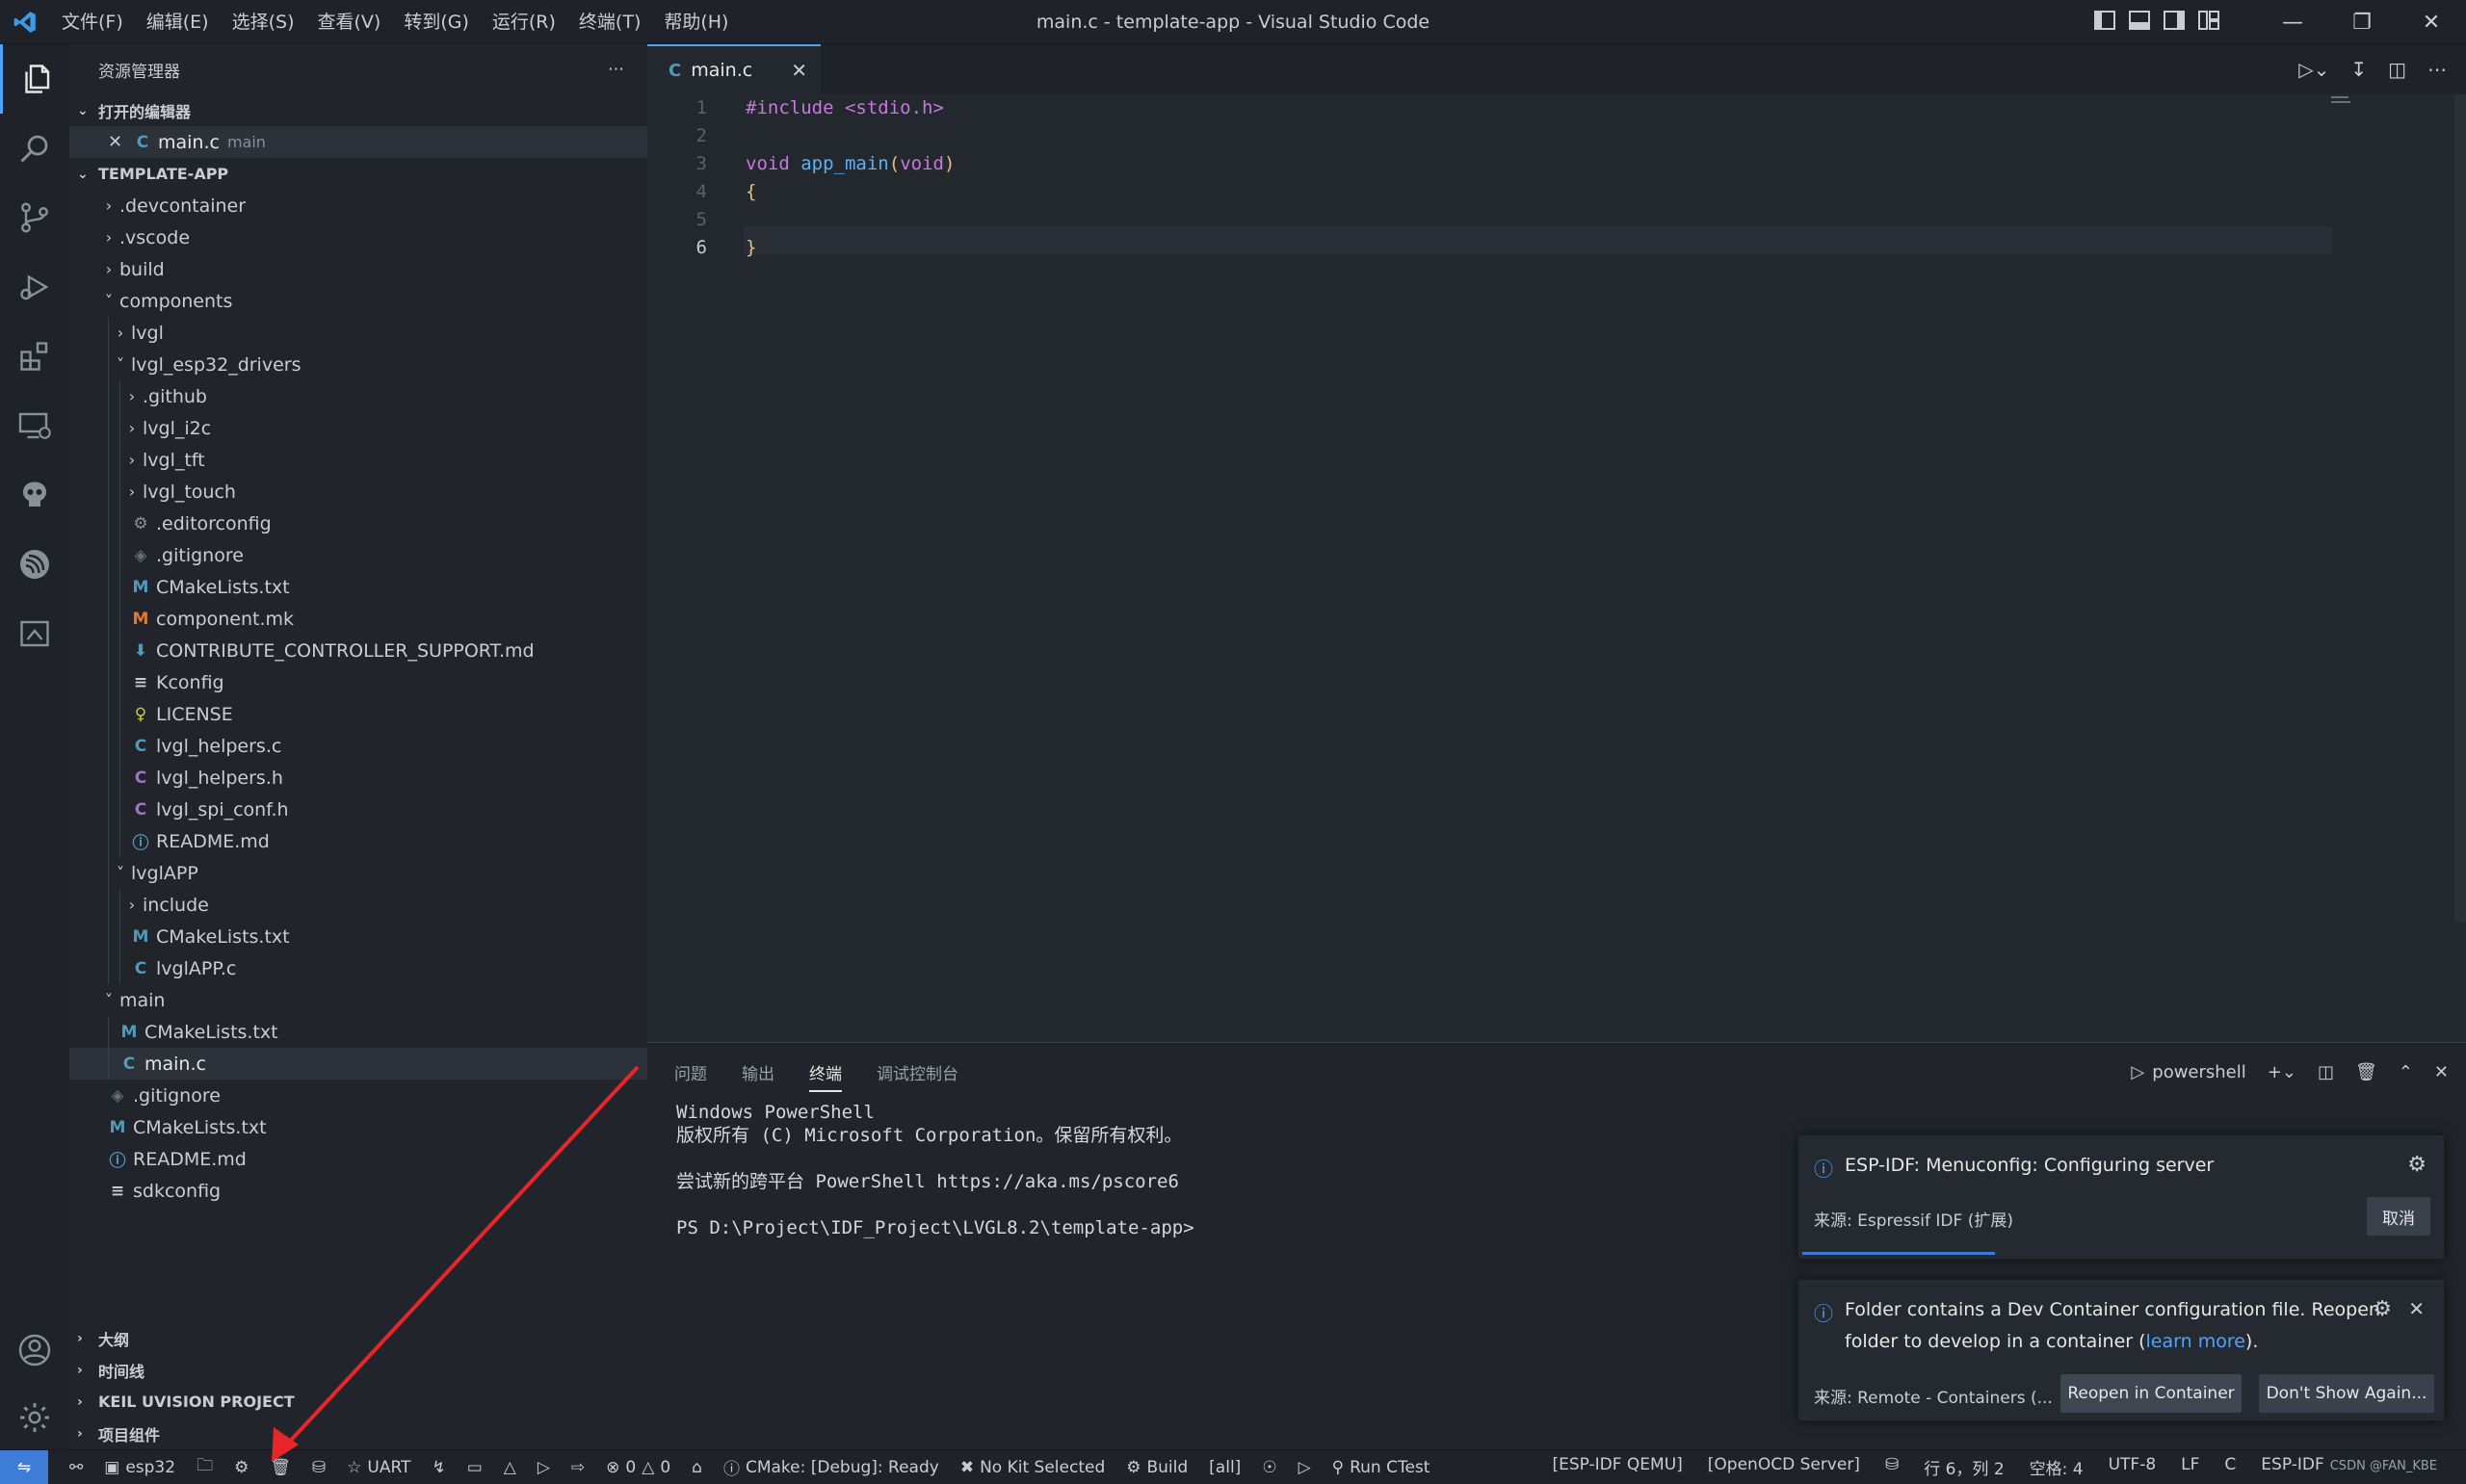 The image size is (2466, 1484). Describe the element at coordinates (358, 1402) in the screenshot. I see `keil-section: › KEIL UVISION PROJECT` at that location.